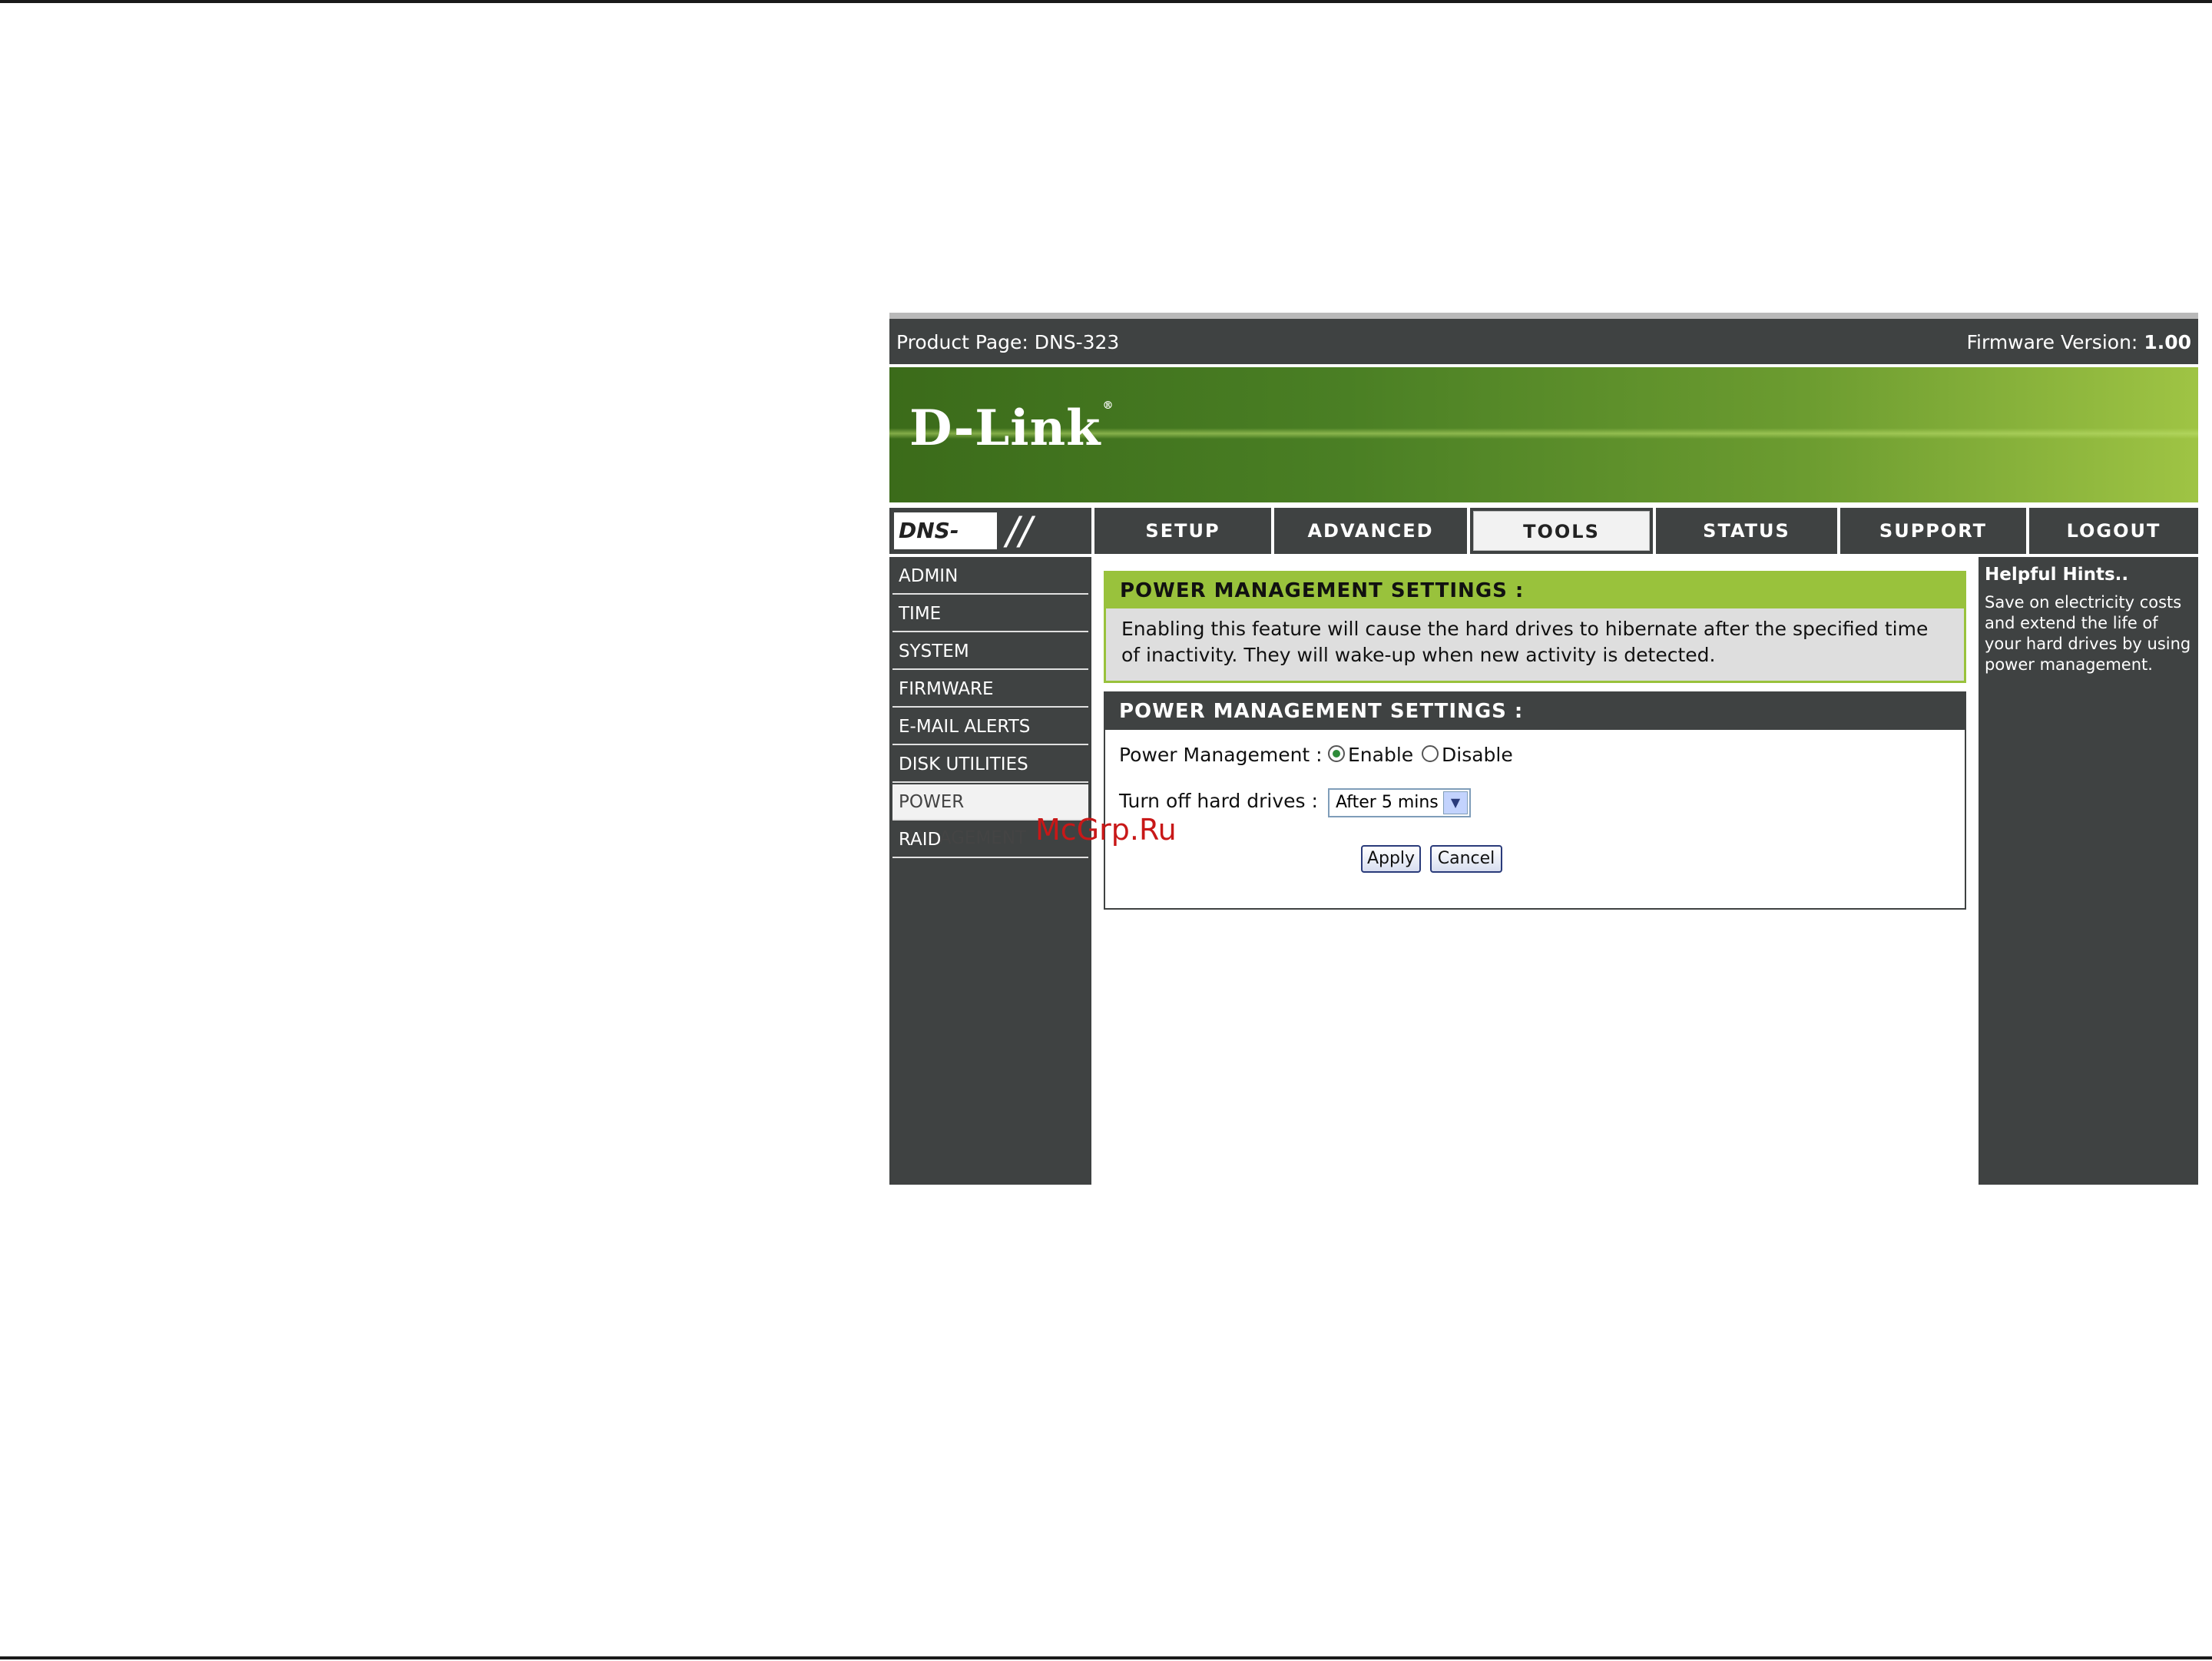 The width and height of the screenshot is (2212, 1661). Describe the element at coordinates (1370, 531) in the screenshot. I see `tab-advanced: ADVANCED` at that location.